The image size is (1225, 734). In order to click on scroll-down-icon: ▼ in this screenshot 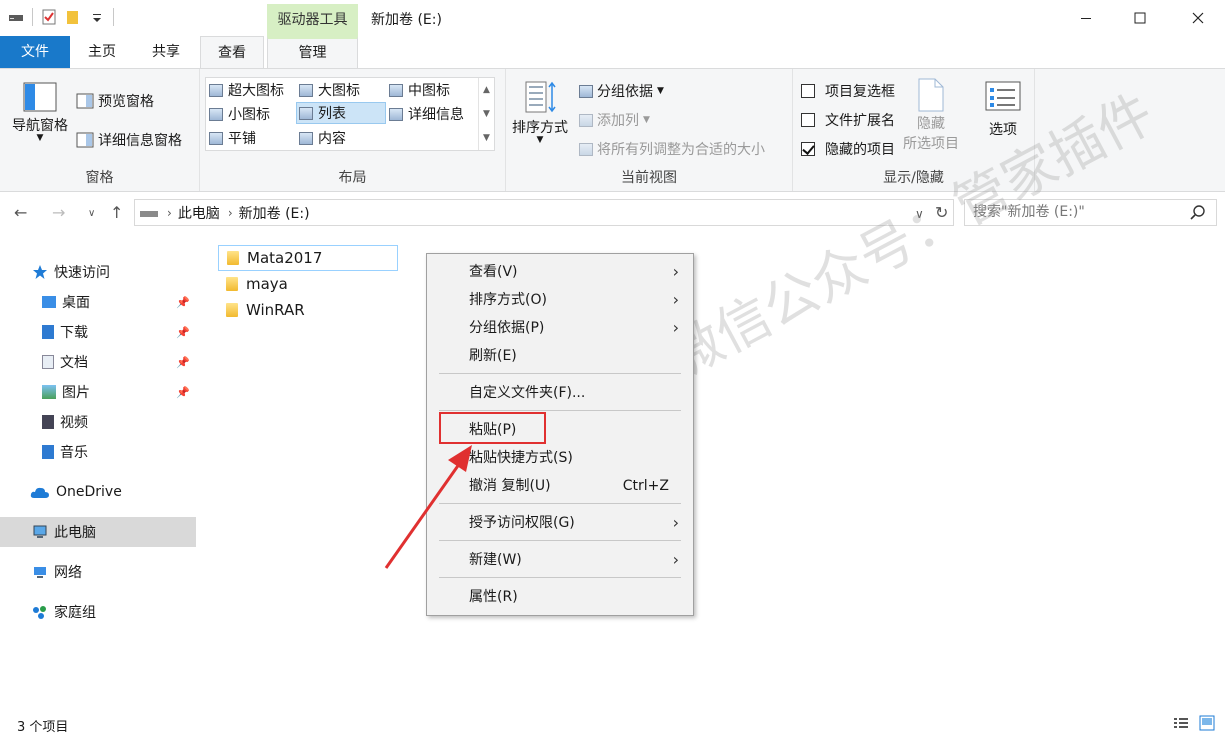, I will do `click(486, 114)`.